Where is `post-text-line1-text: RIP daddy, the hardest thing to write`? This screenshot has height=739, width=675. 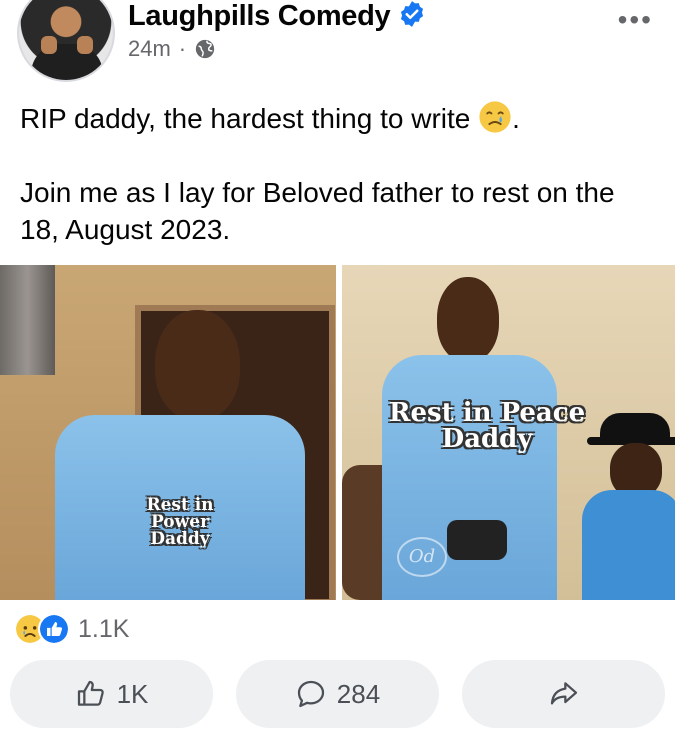 post-text-line1-text: RIP daddy, the hardest thing to write is located at coordinates (245, 118).